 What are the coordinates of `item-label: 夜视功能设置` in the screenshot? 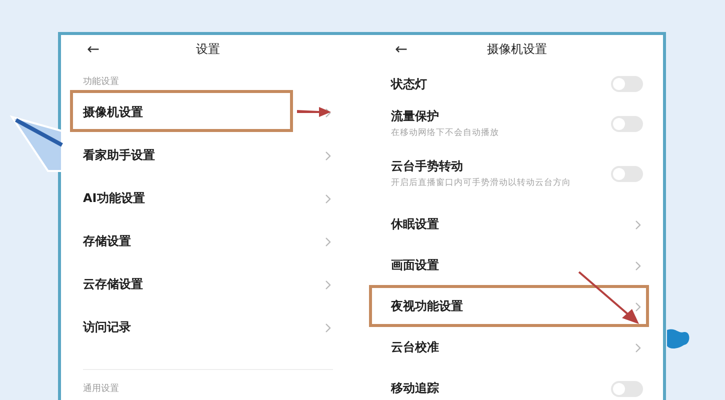 It's located at (427, 306).